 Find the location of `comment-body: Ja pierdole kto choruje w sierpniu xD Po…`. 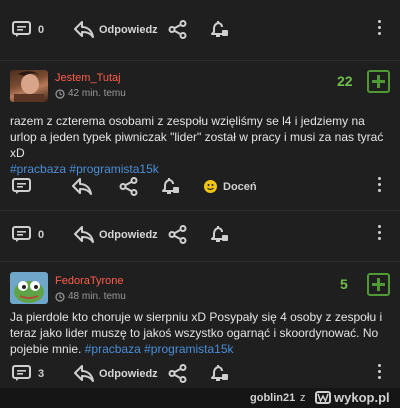

comment-body: Ja pierdole kto choruje w sierpniu xD Po… is located at coordinates (201, 333).